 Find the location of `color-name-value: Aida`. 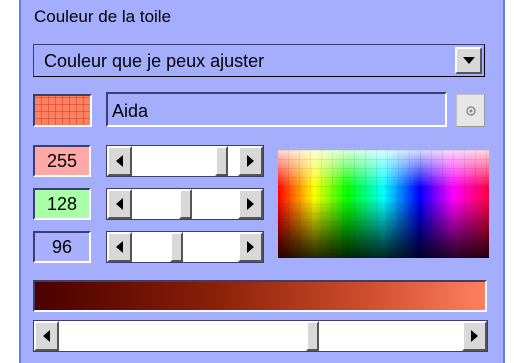

color-name-value: Aida is located at coordinates (130, 111).